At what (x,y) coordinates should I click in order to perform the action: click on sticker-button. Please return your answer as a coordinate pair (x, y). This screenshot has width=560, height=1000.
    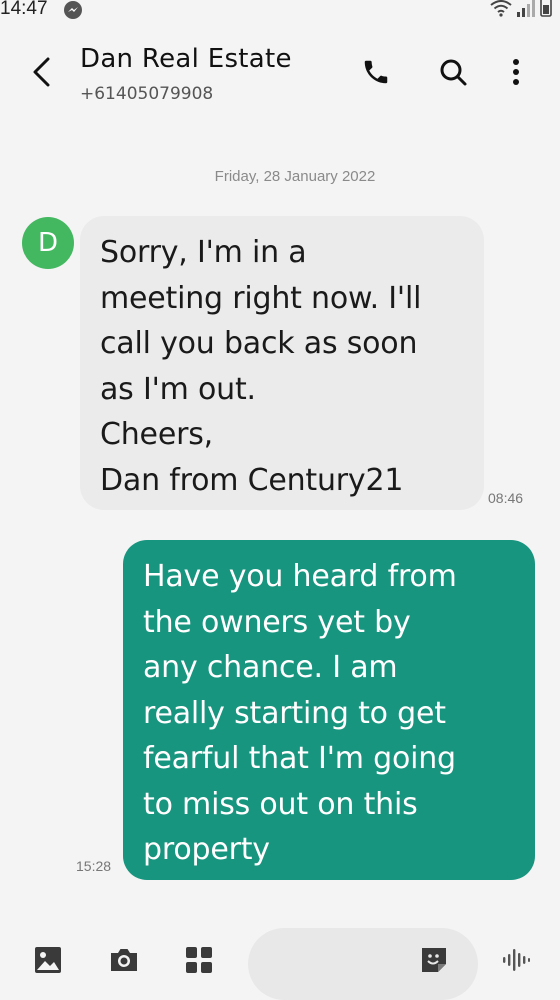
    Looking at the image, I should click on (434, 962).